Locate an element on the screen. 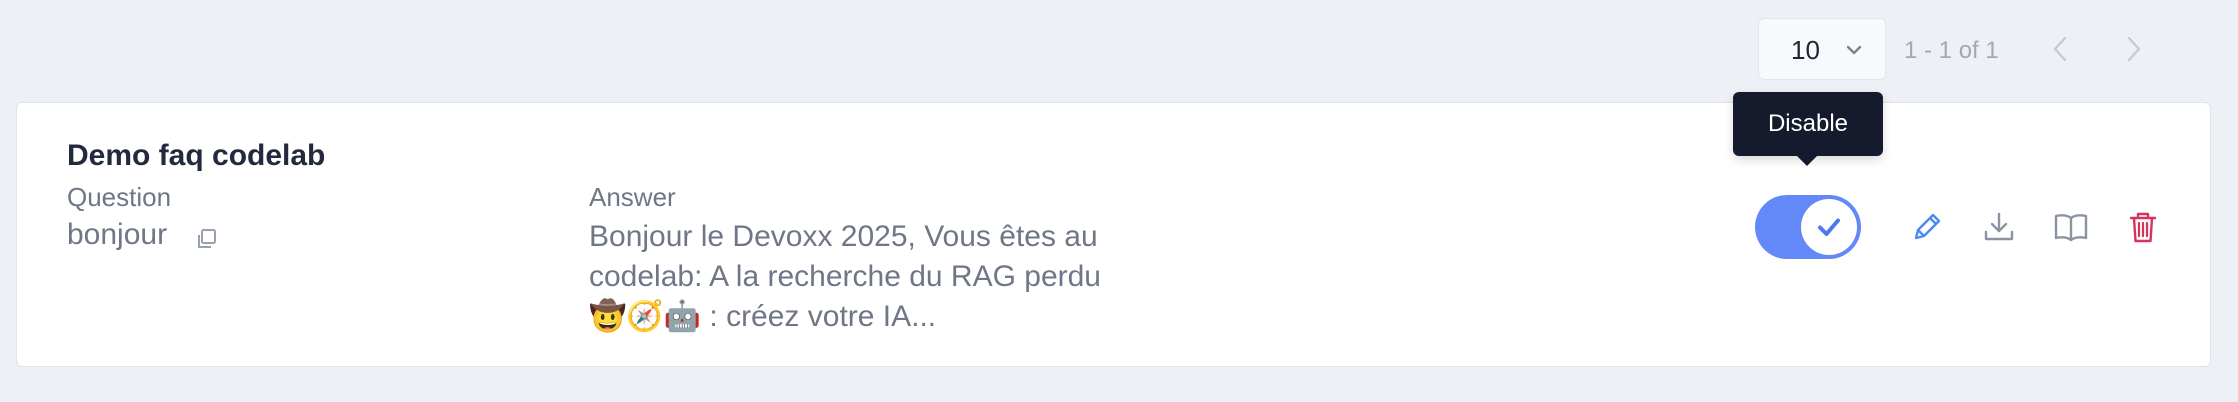 The image size is (2238, 402). pencil-icon is located at coordinates (1927, 227).